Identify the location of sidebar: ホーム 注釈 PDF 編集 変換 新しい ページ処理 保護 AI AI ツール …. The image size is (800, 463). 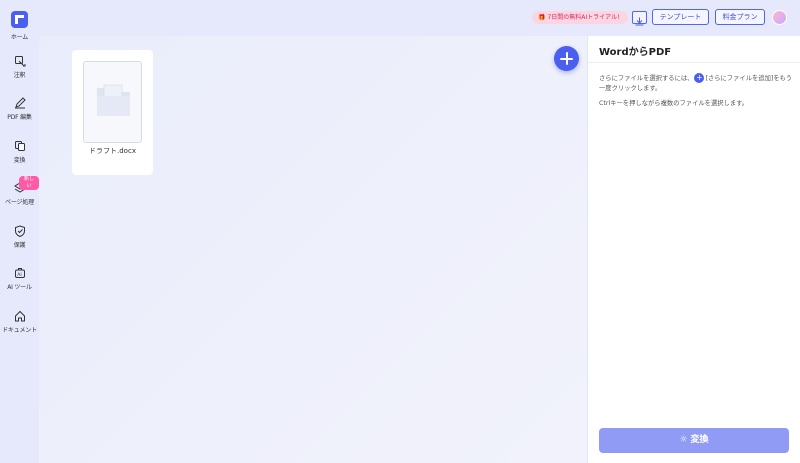
(19, 231).